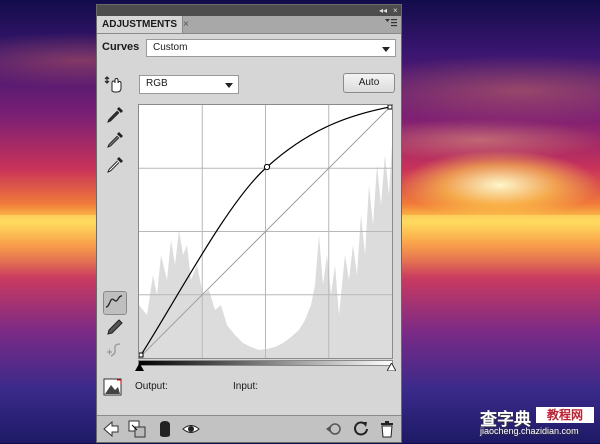 This screenshot has height=444, width=600. What do you see at coordinates (391, 24) in the screenshot?
I see `panel-menu-icon` at bounding box center [391, 24].